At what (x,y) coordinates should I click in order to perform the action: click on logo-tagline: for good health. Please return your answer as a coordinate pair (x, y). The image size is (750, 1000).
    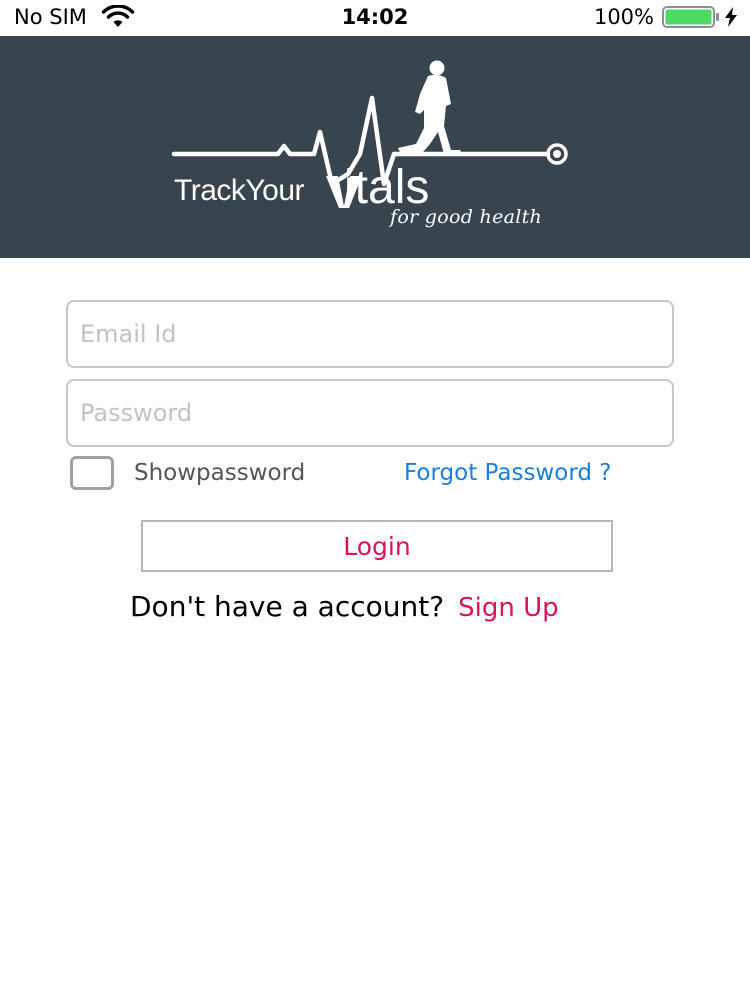
    Looking at the image, I should click on (466, 217).